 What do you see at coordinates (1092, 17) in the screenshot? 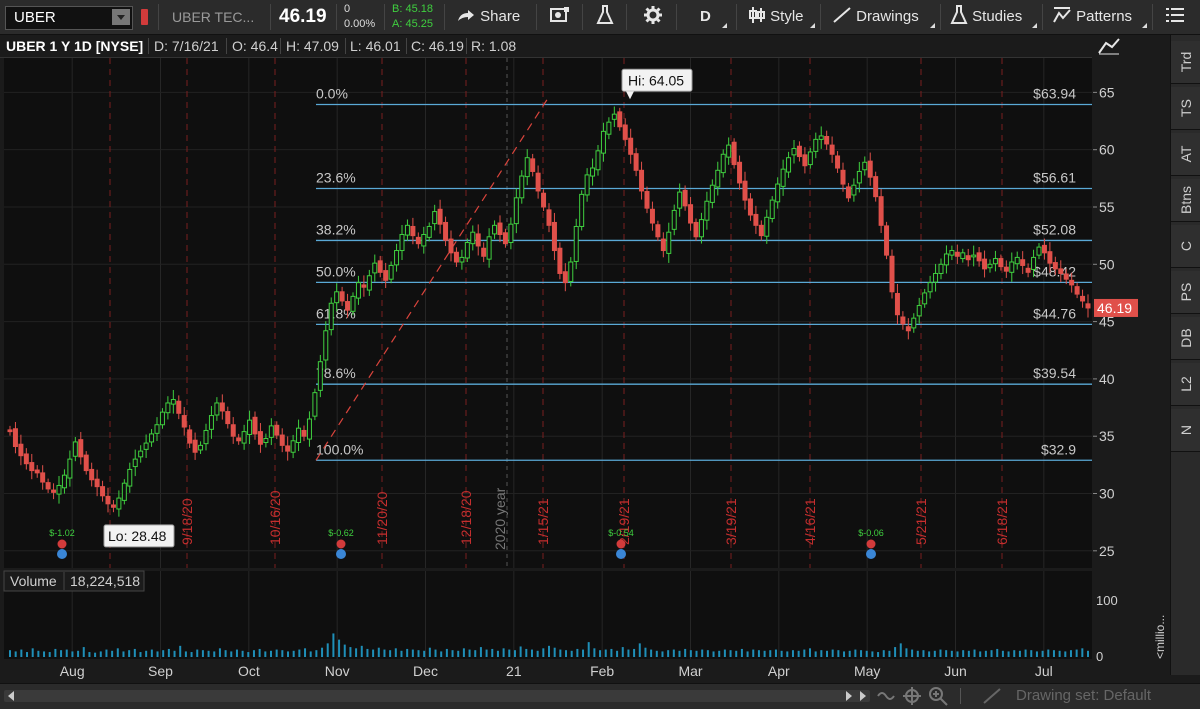
I see `patterns-button: Patterns` at bounding box center [1092, 17].